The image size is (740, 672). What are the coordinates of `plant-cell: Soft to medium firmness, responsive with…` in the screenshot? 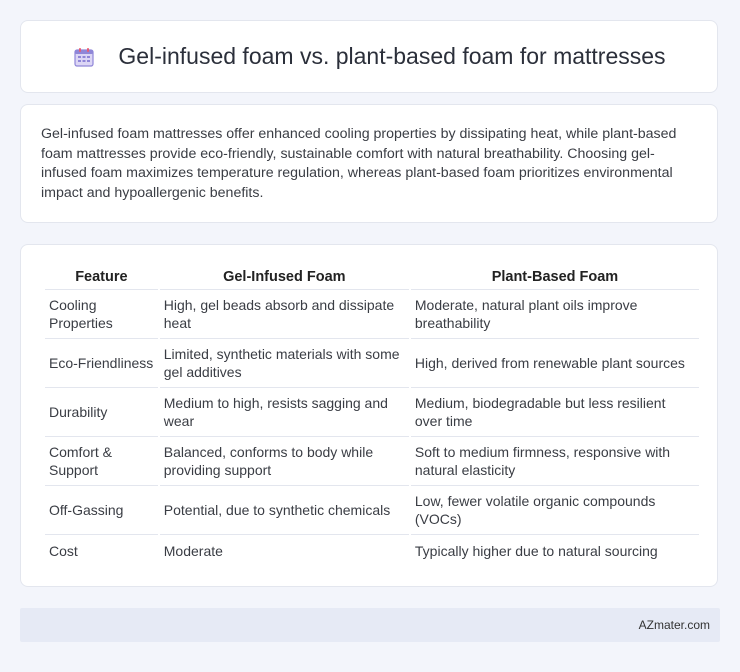 It's located at (554, 461).